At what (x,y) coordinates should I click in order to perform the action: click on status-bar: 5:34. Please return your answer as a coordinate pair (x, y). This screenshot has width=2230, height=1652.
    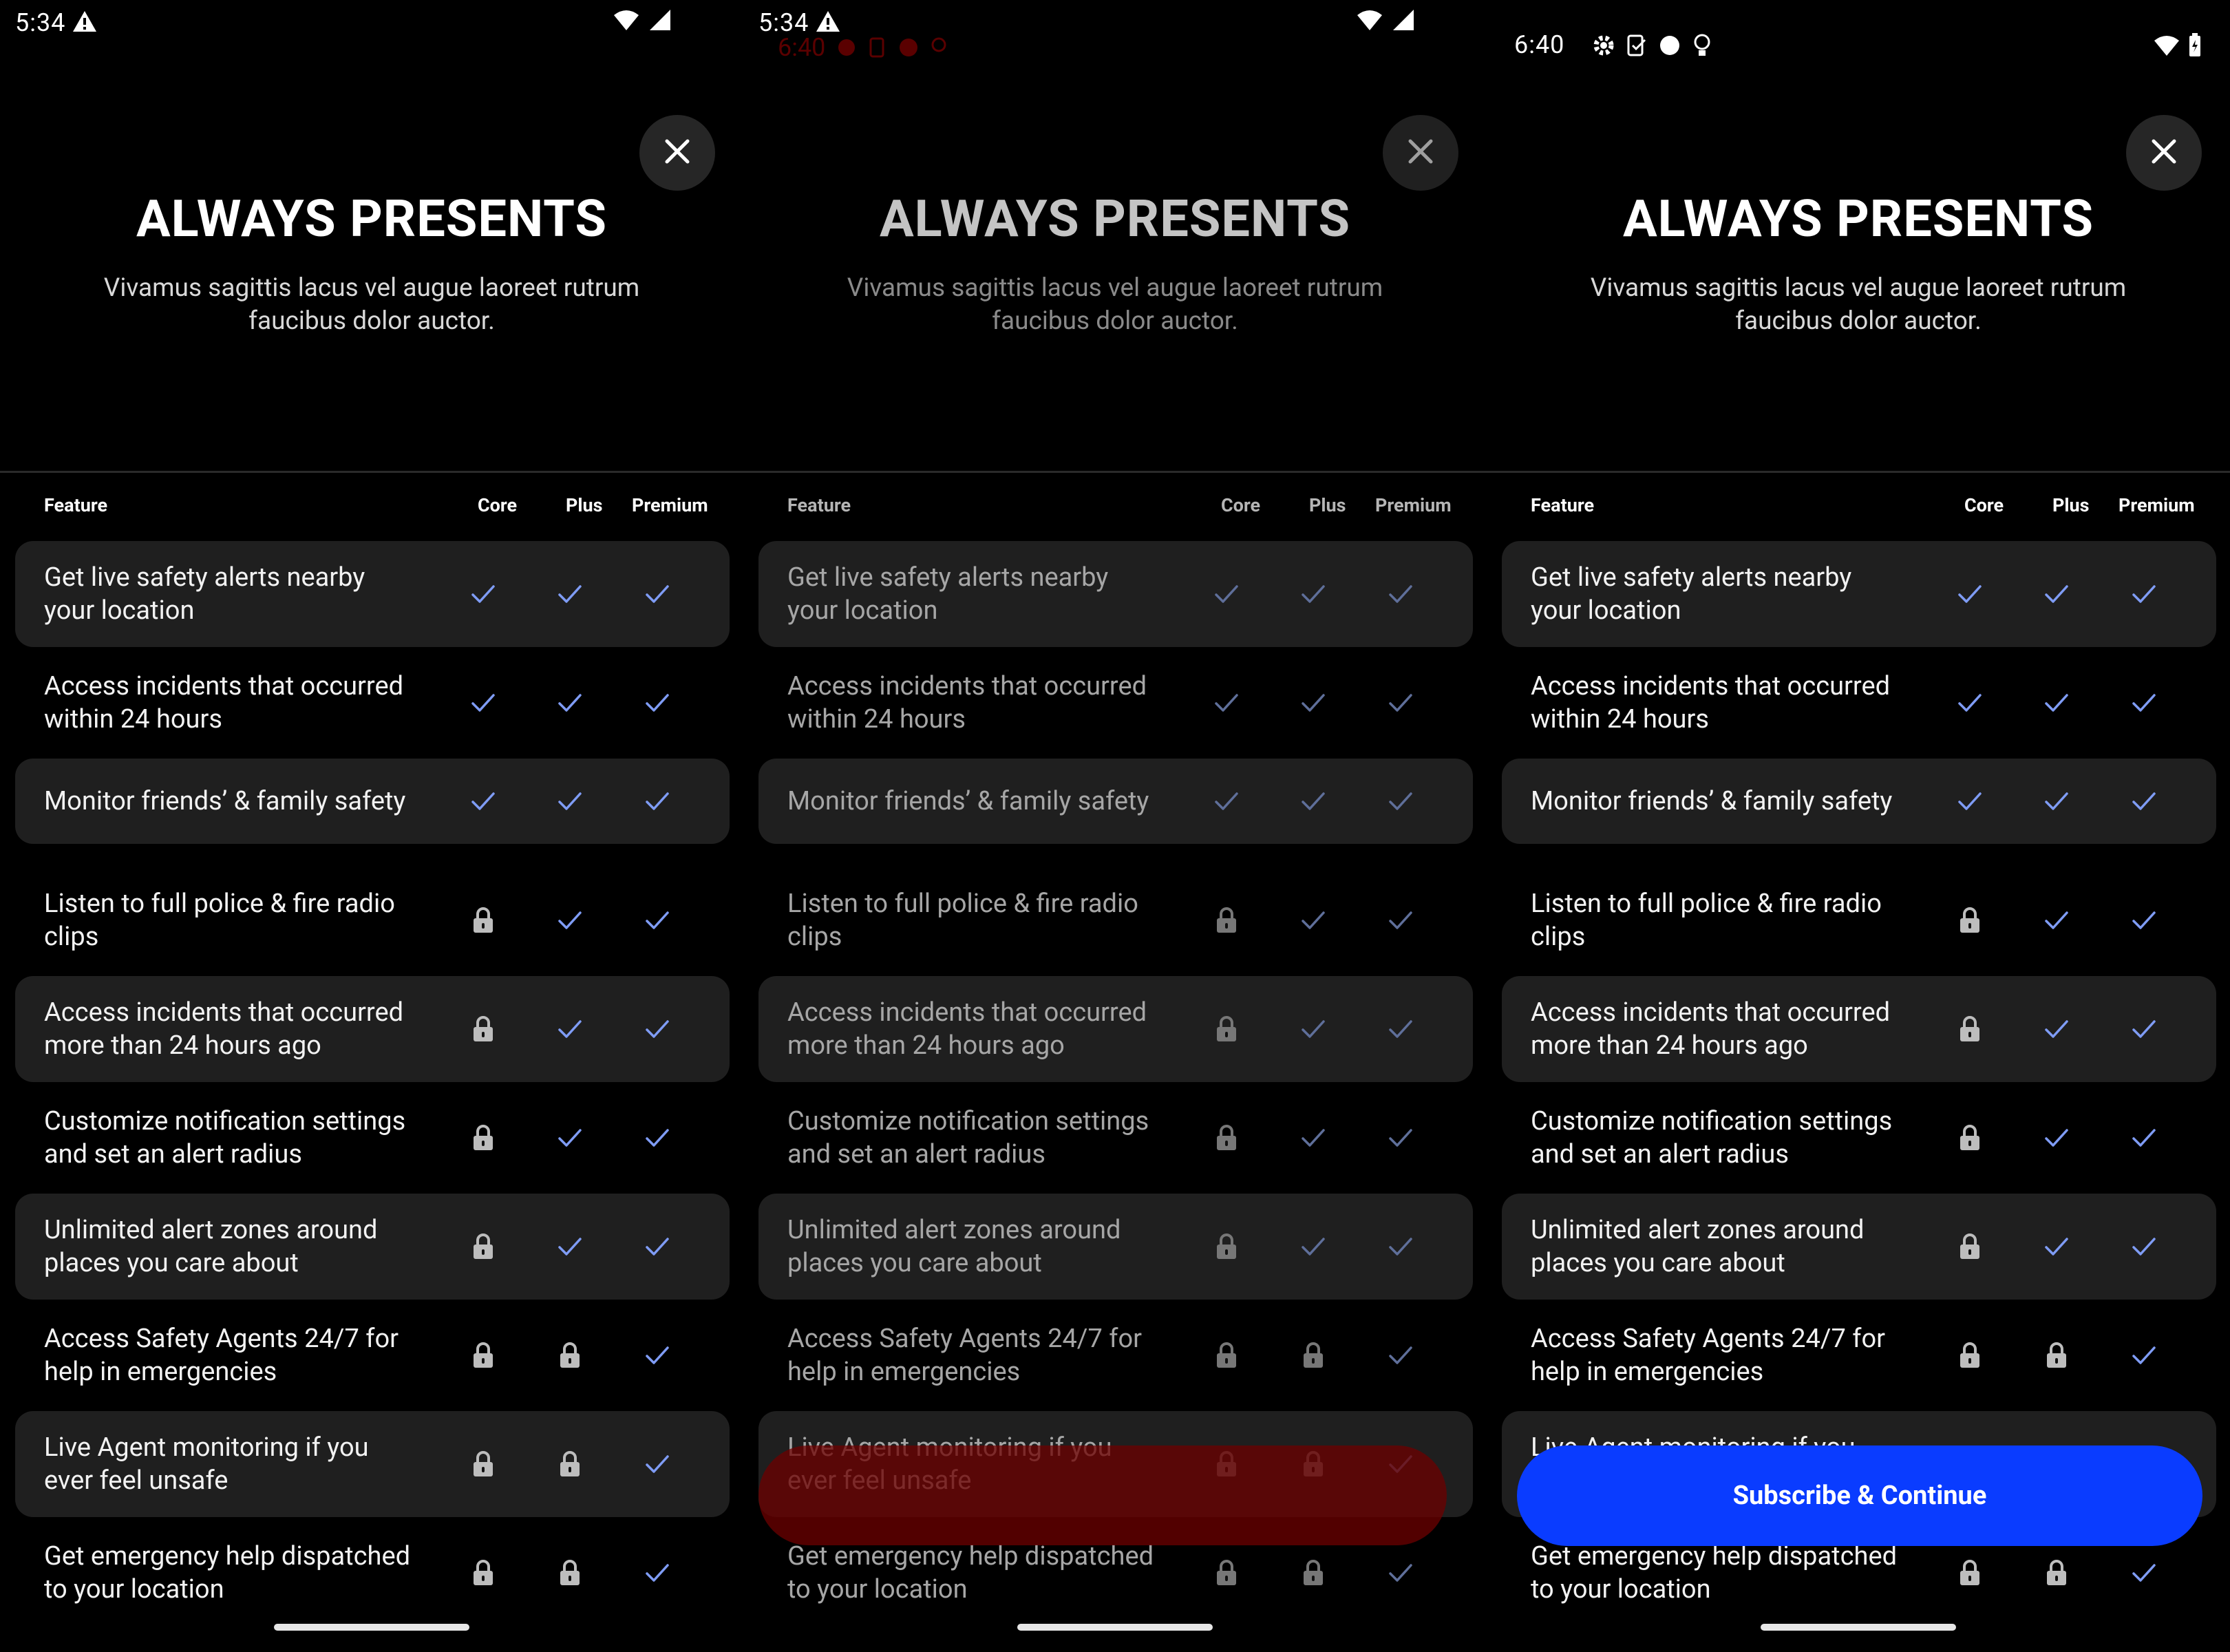
    Looking at the image, I should click on (371, 24).